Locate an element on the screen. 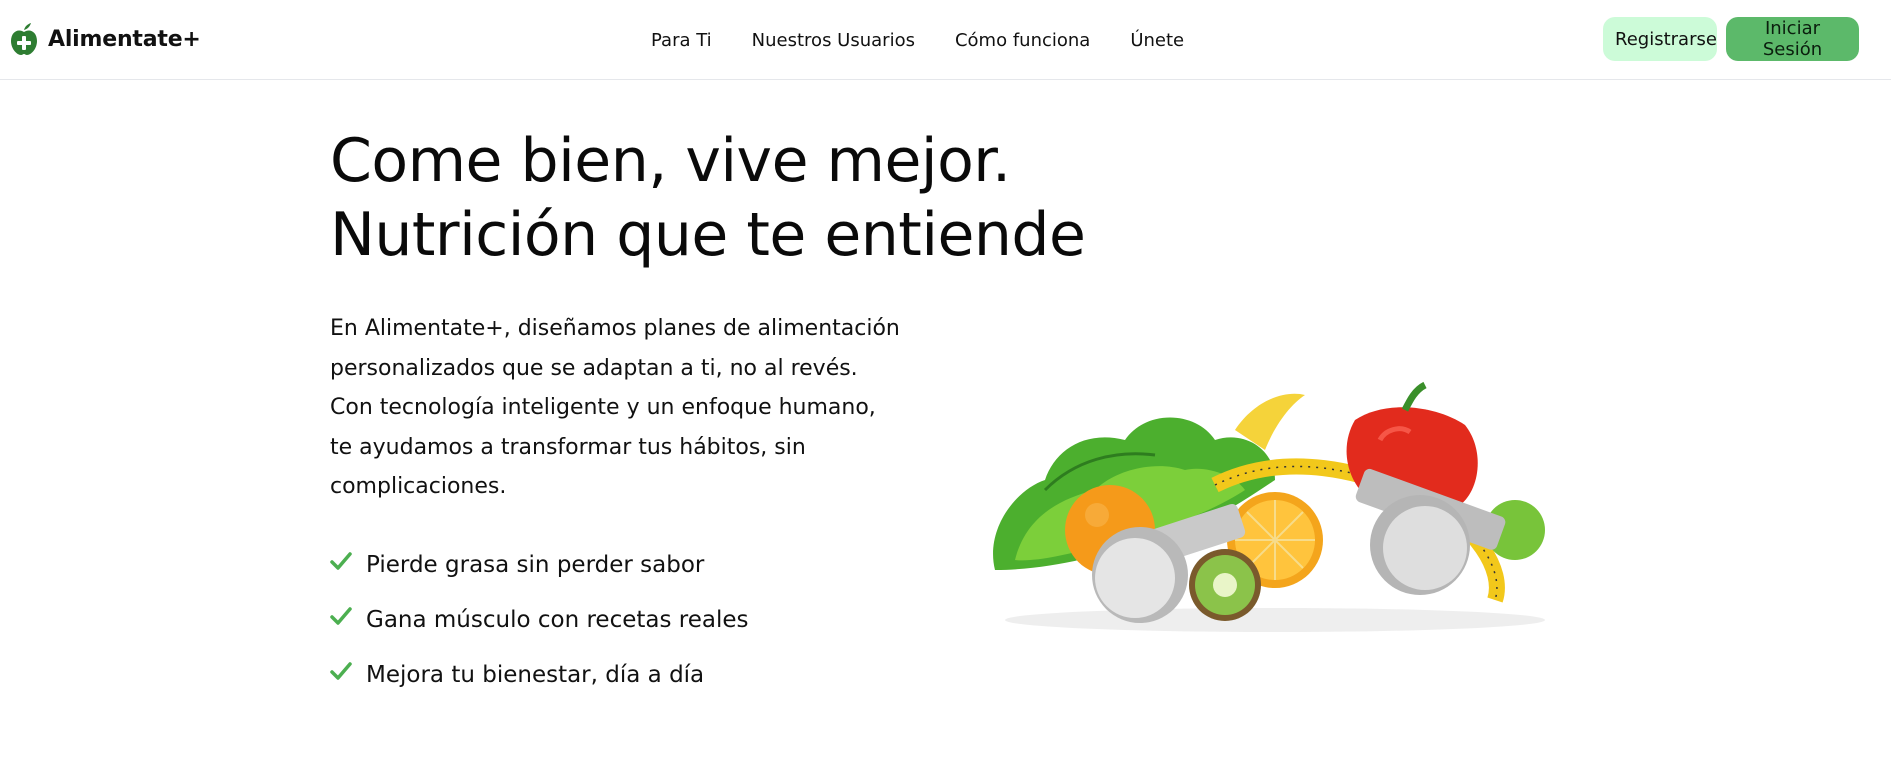 The height and width of the screenshot is (776, 1891). benefit-text: Mejora tu bienestar, día a día is located at coordinates (535, 674).